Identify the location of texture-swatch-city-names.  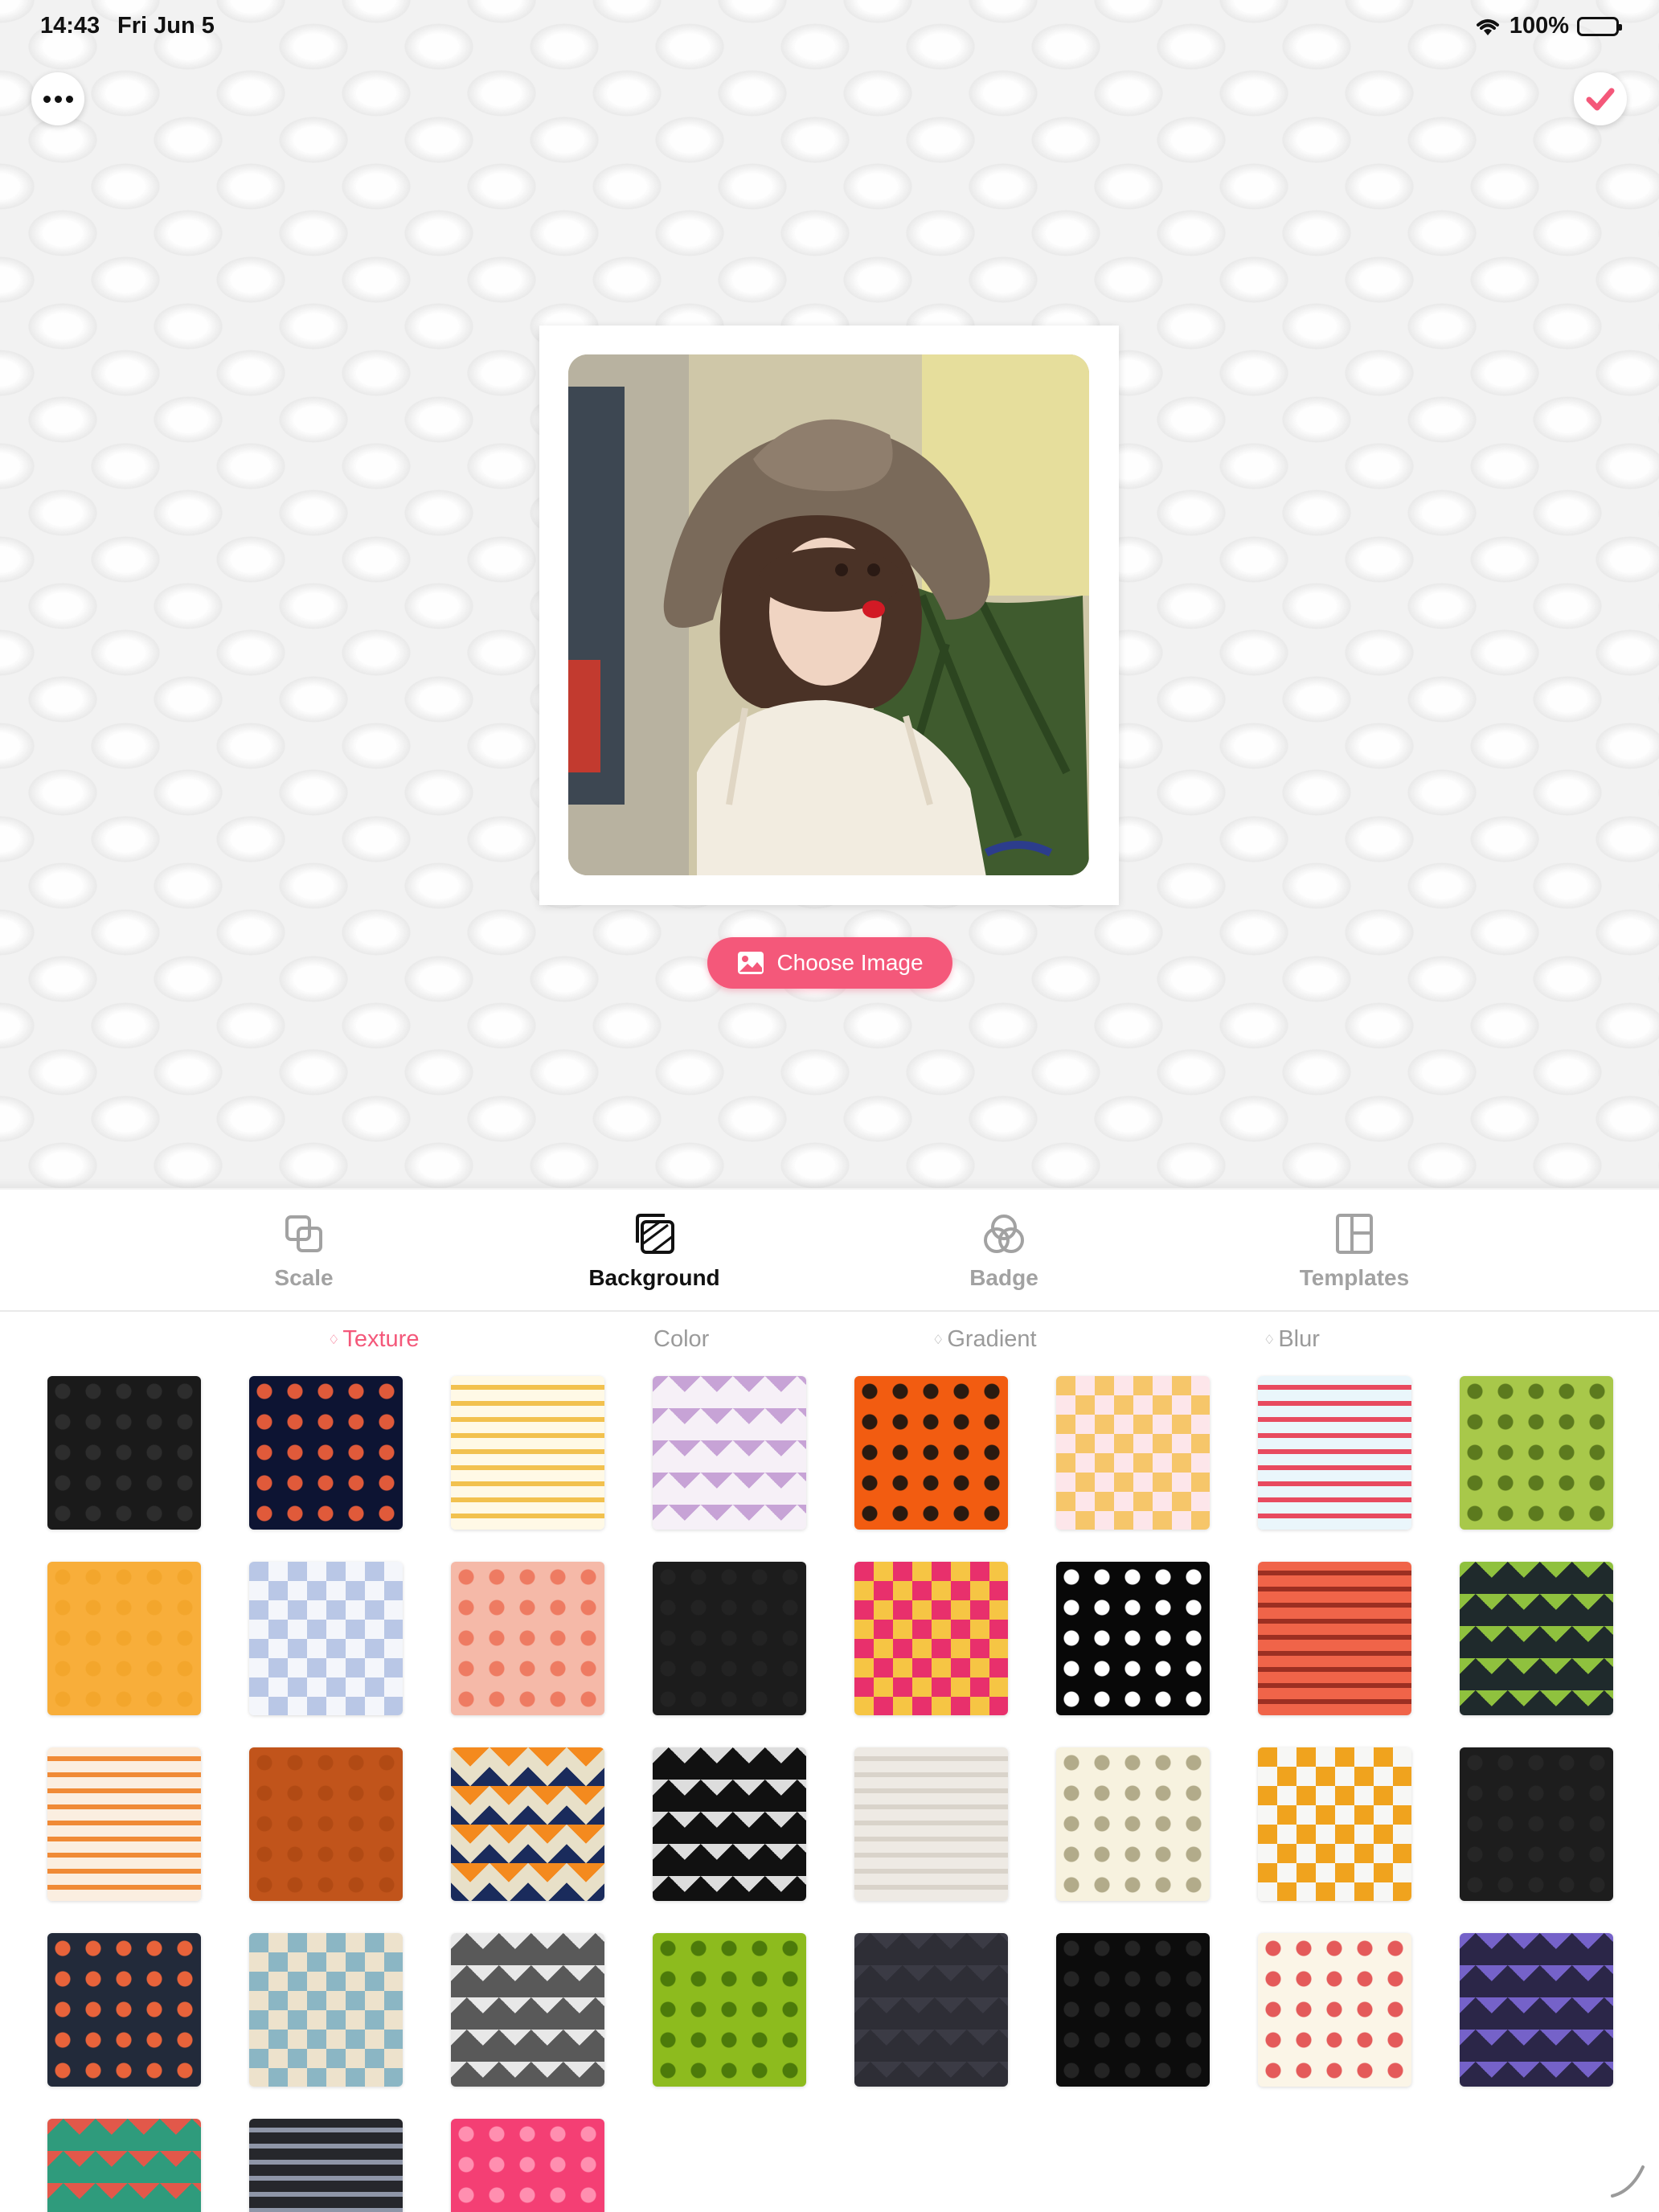
(326, 2165).